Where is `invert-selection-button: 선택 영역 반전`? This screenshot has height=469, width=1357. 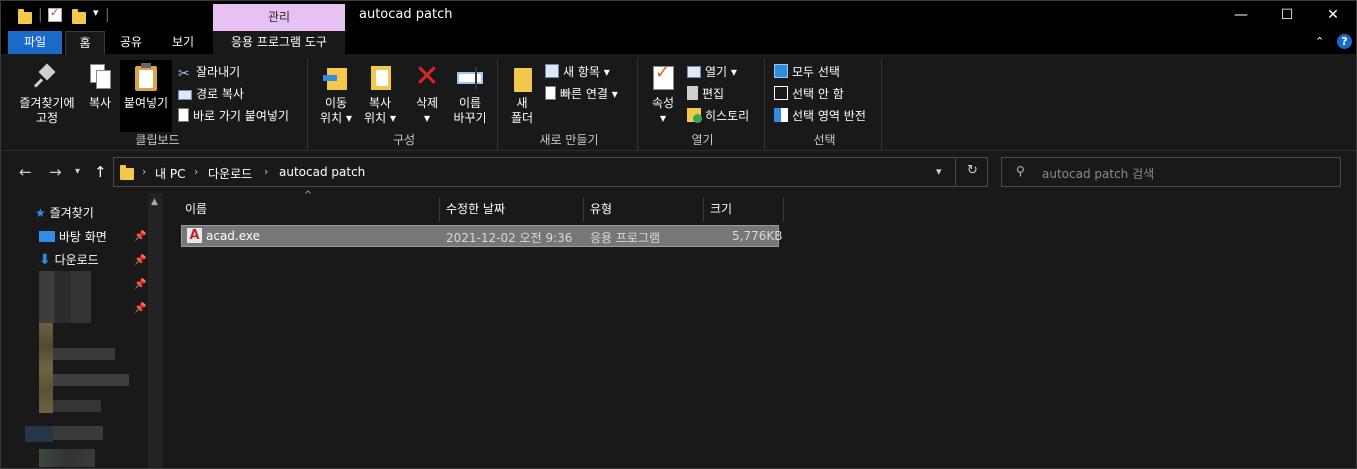 invert-selection-button: 선택 영역 반전 is located at coordinates (820, 116).